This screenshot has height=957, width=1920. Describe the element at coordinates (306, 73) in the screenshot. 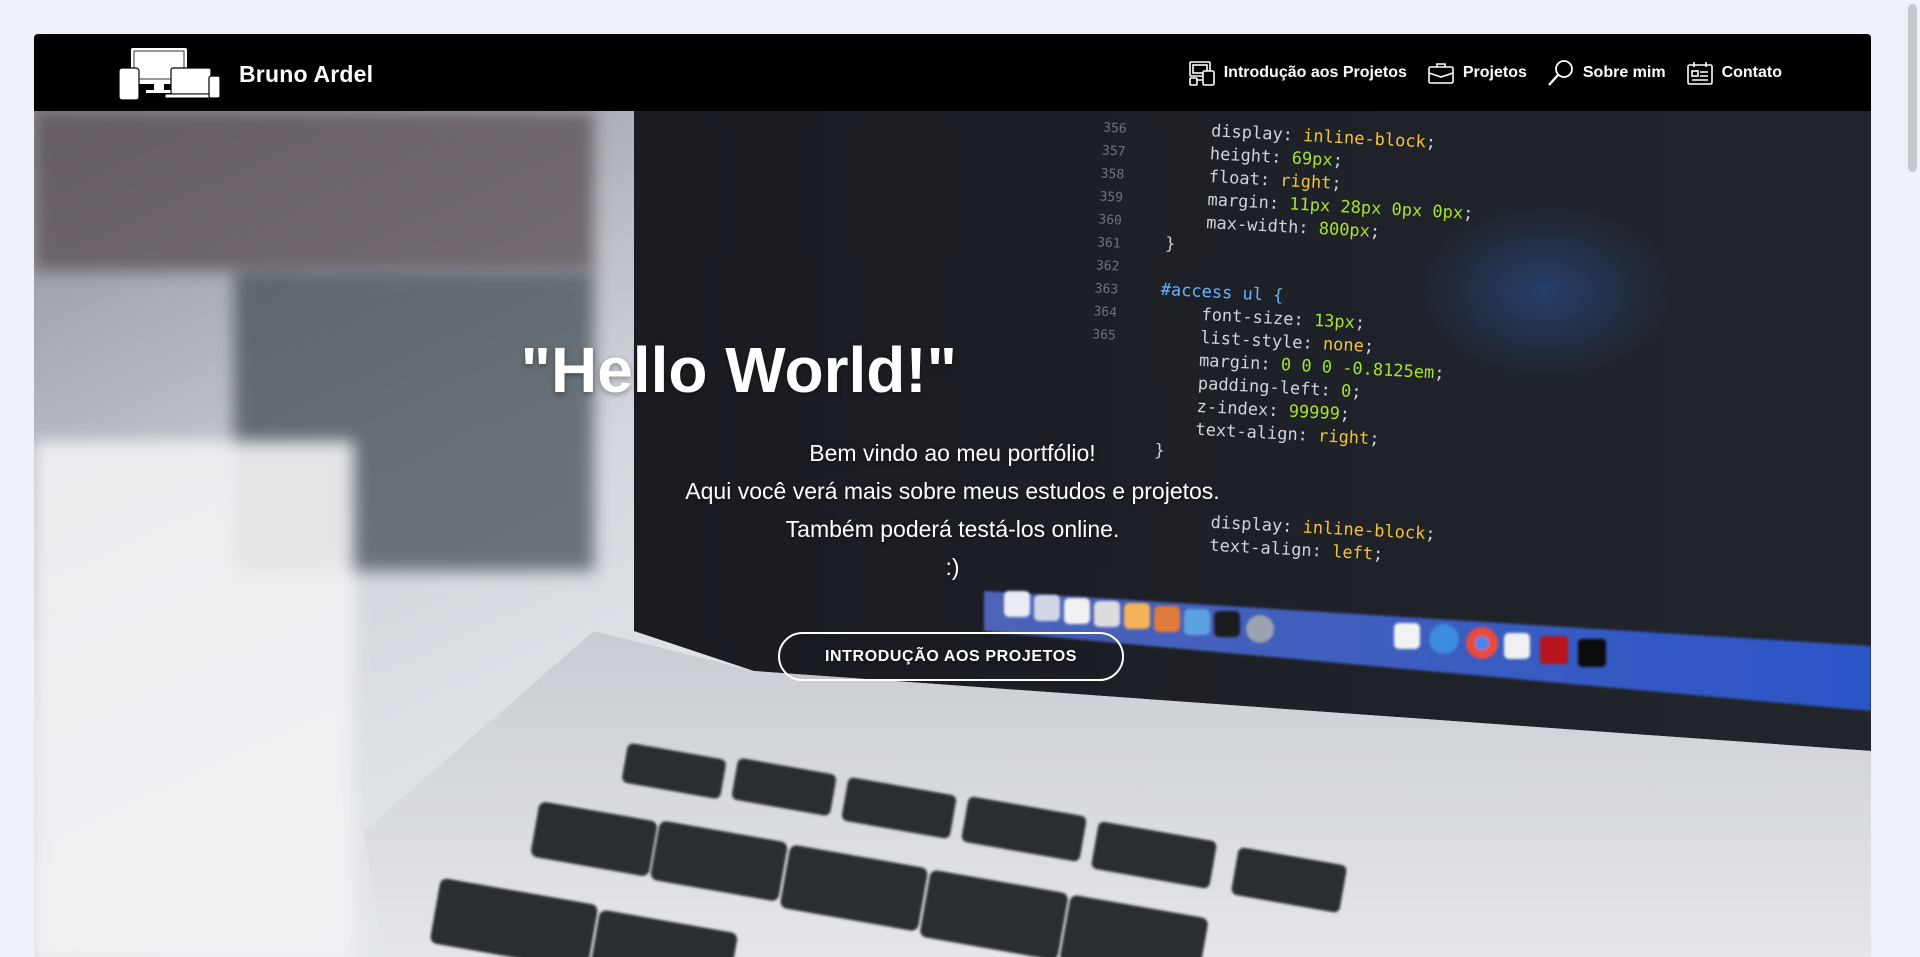

I see `brand-name: Bruno Ardel` at that location.